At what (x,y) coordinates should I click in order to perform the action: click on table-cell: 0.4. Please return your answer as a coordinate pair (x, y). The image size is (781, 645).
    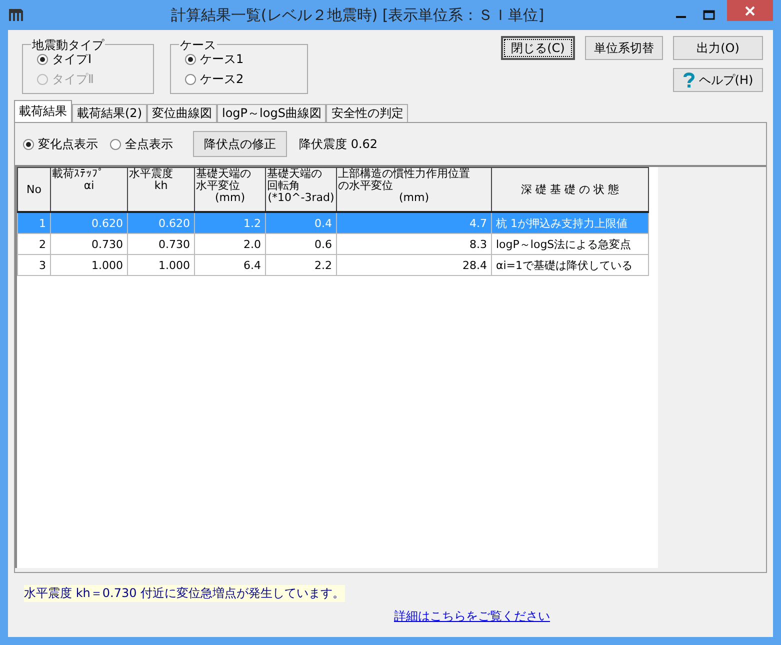
    Looking at the image, I should click on (301, 223).